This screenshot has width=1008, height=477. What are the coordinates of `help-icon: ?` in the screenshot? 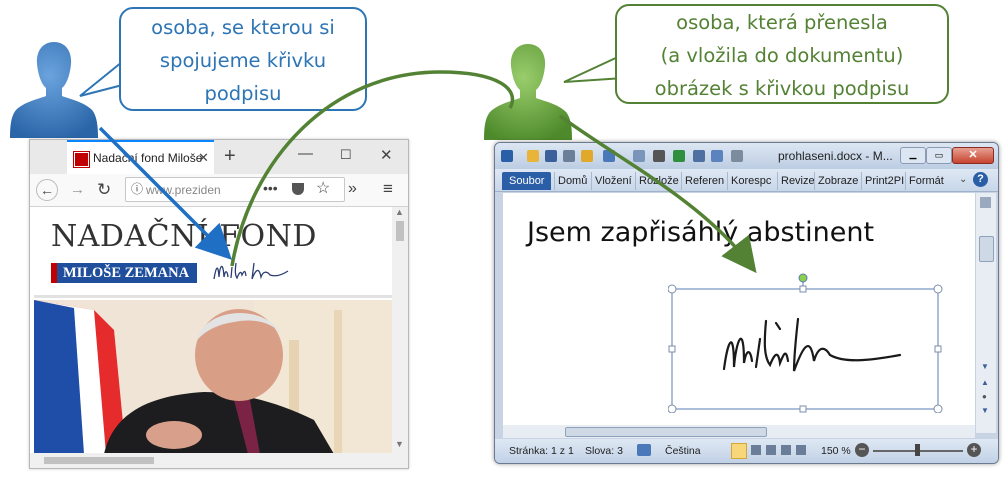 It's located at (980, 179).